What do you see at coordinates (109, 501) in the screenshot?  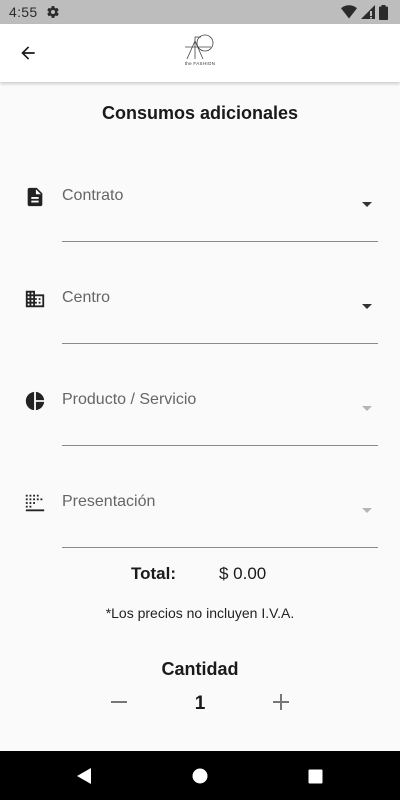 I see `presentacion-label: Presentación` at bounding box center [109, 501].